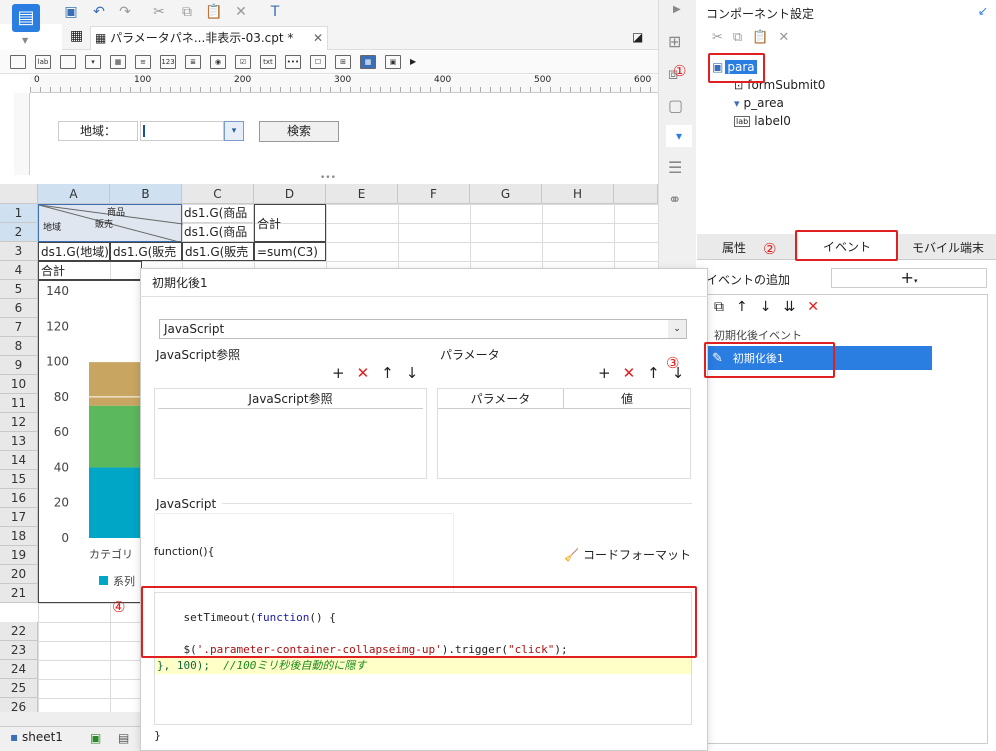 The width and height of the screenshot is (996, 751). What do you see at coordinates (146, 251) in the screenshot?
I see `cell-b3: ds1.G(販売` at bounding box center [146, 251].